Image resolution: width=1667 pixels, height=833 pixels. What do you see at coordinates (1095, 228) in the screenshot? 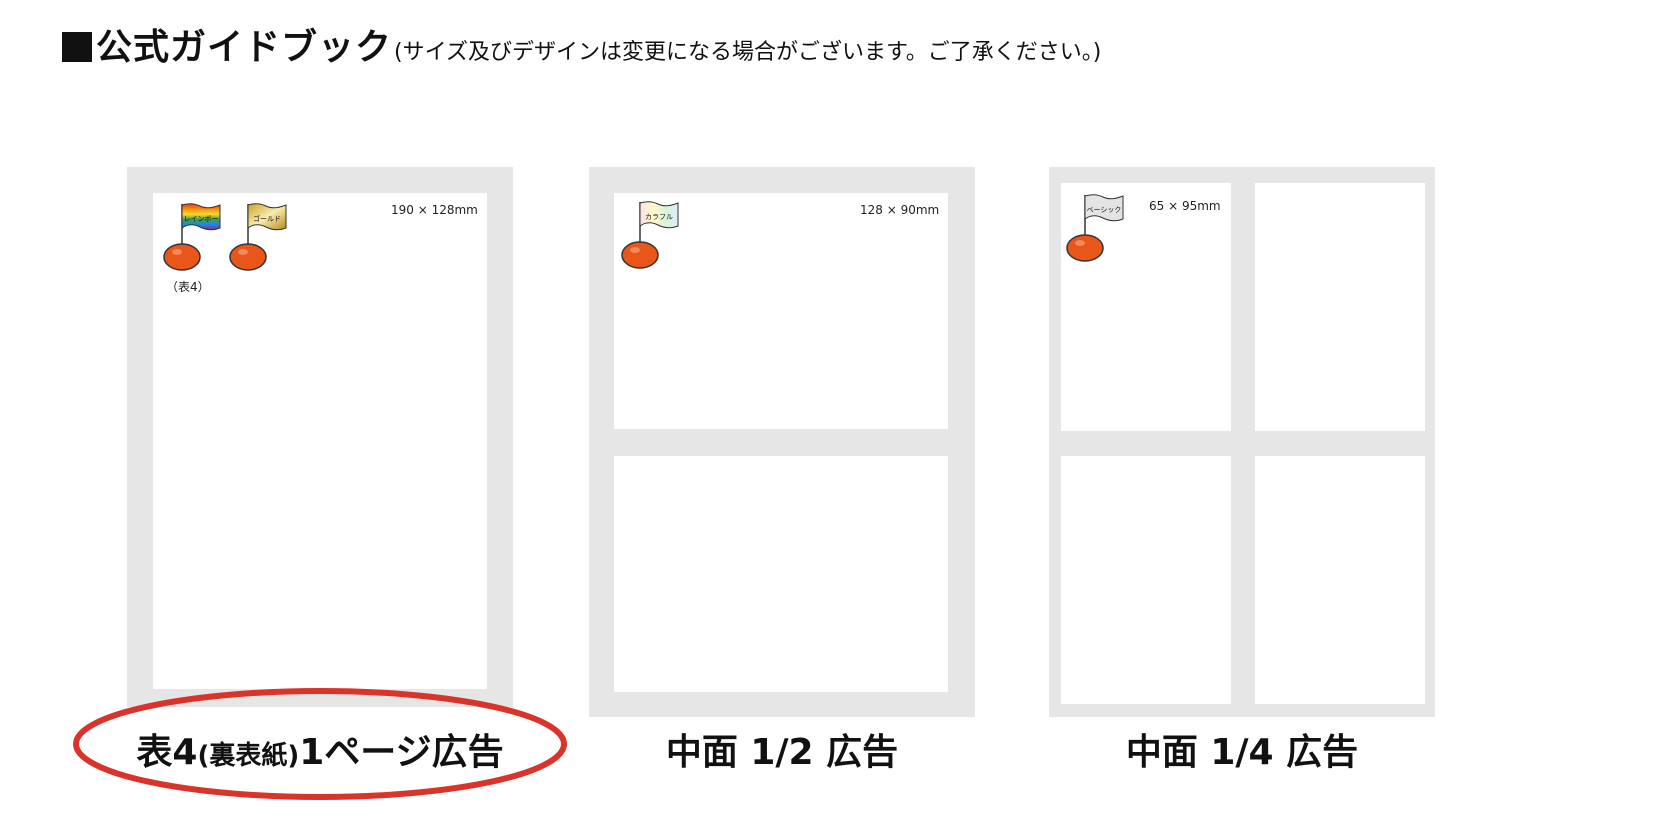
I see `basic-flag-pin-icon: ベーシック` at bounding box center [1095, 228].